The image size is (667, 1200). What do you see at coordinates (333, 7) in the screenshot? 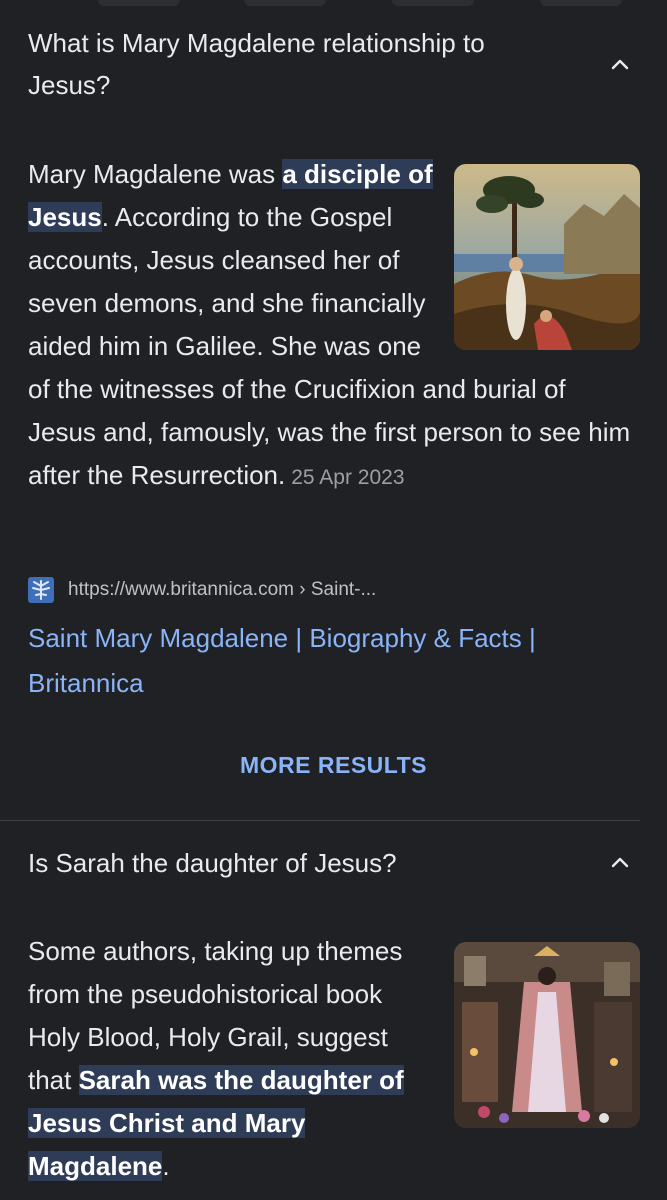
I see `top-cutoff-chips` at bounding box center [333, 7].